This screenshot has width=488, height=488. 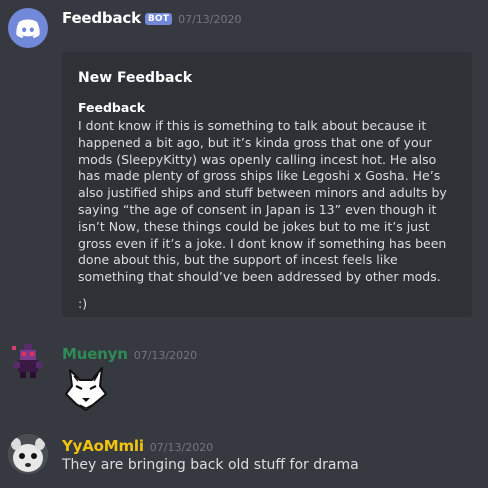 I want to click on opossum-avatar-icon, so click(x=28, y=454).